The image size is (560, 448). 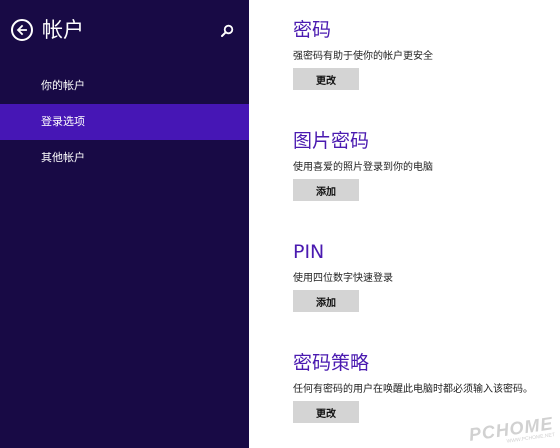 What do you see at coordinates (331, 141) in the screenshot?
I see `section-title-picture-password: 图片密码` at bounding box center [331, 141].